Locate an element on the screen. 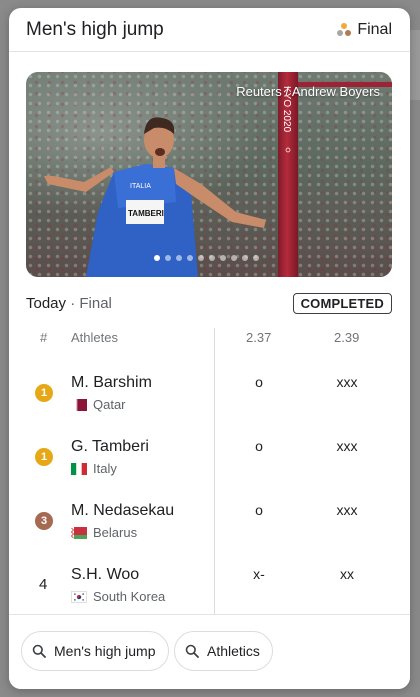 The height and width of the screenshot is (697, 420). event-status: Final is located at coordinates (364, 30).